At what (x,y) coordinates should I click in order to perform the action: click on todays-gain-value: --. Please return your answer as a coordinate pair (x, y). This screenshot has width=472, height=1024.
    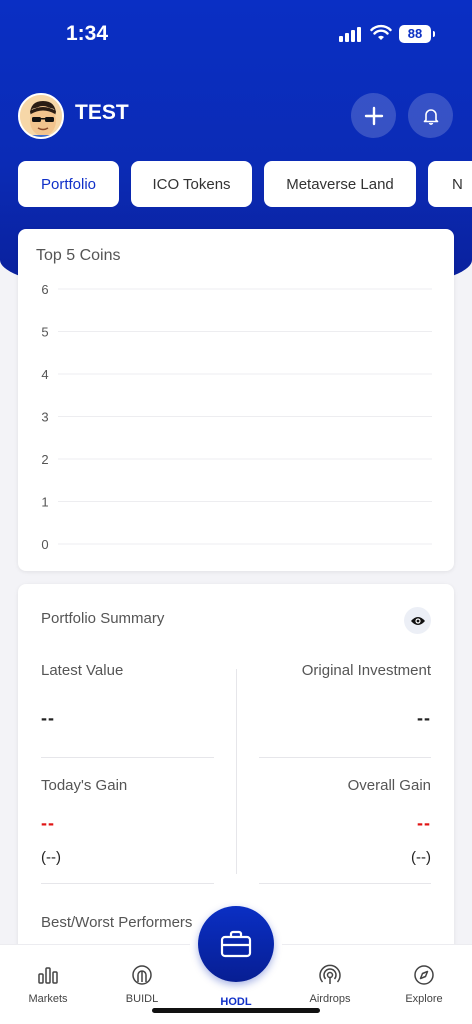
    Looking at the image, I should click on (48, 823).